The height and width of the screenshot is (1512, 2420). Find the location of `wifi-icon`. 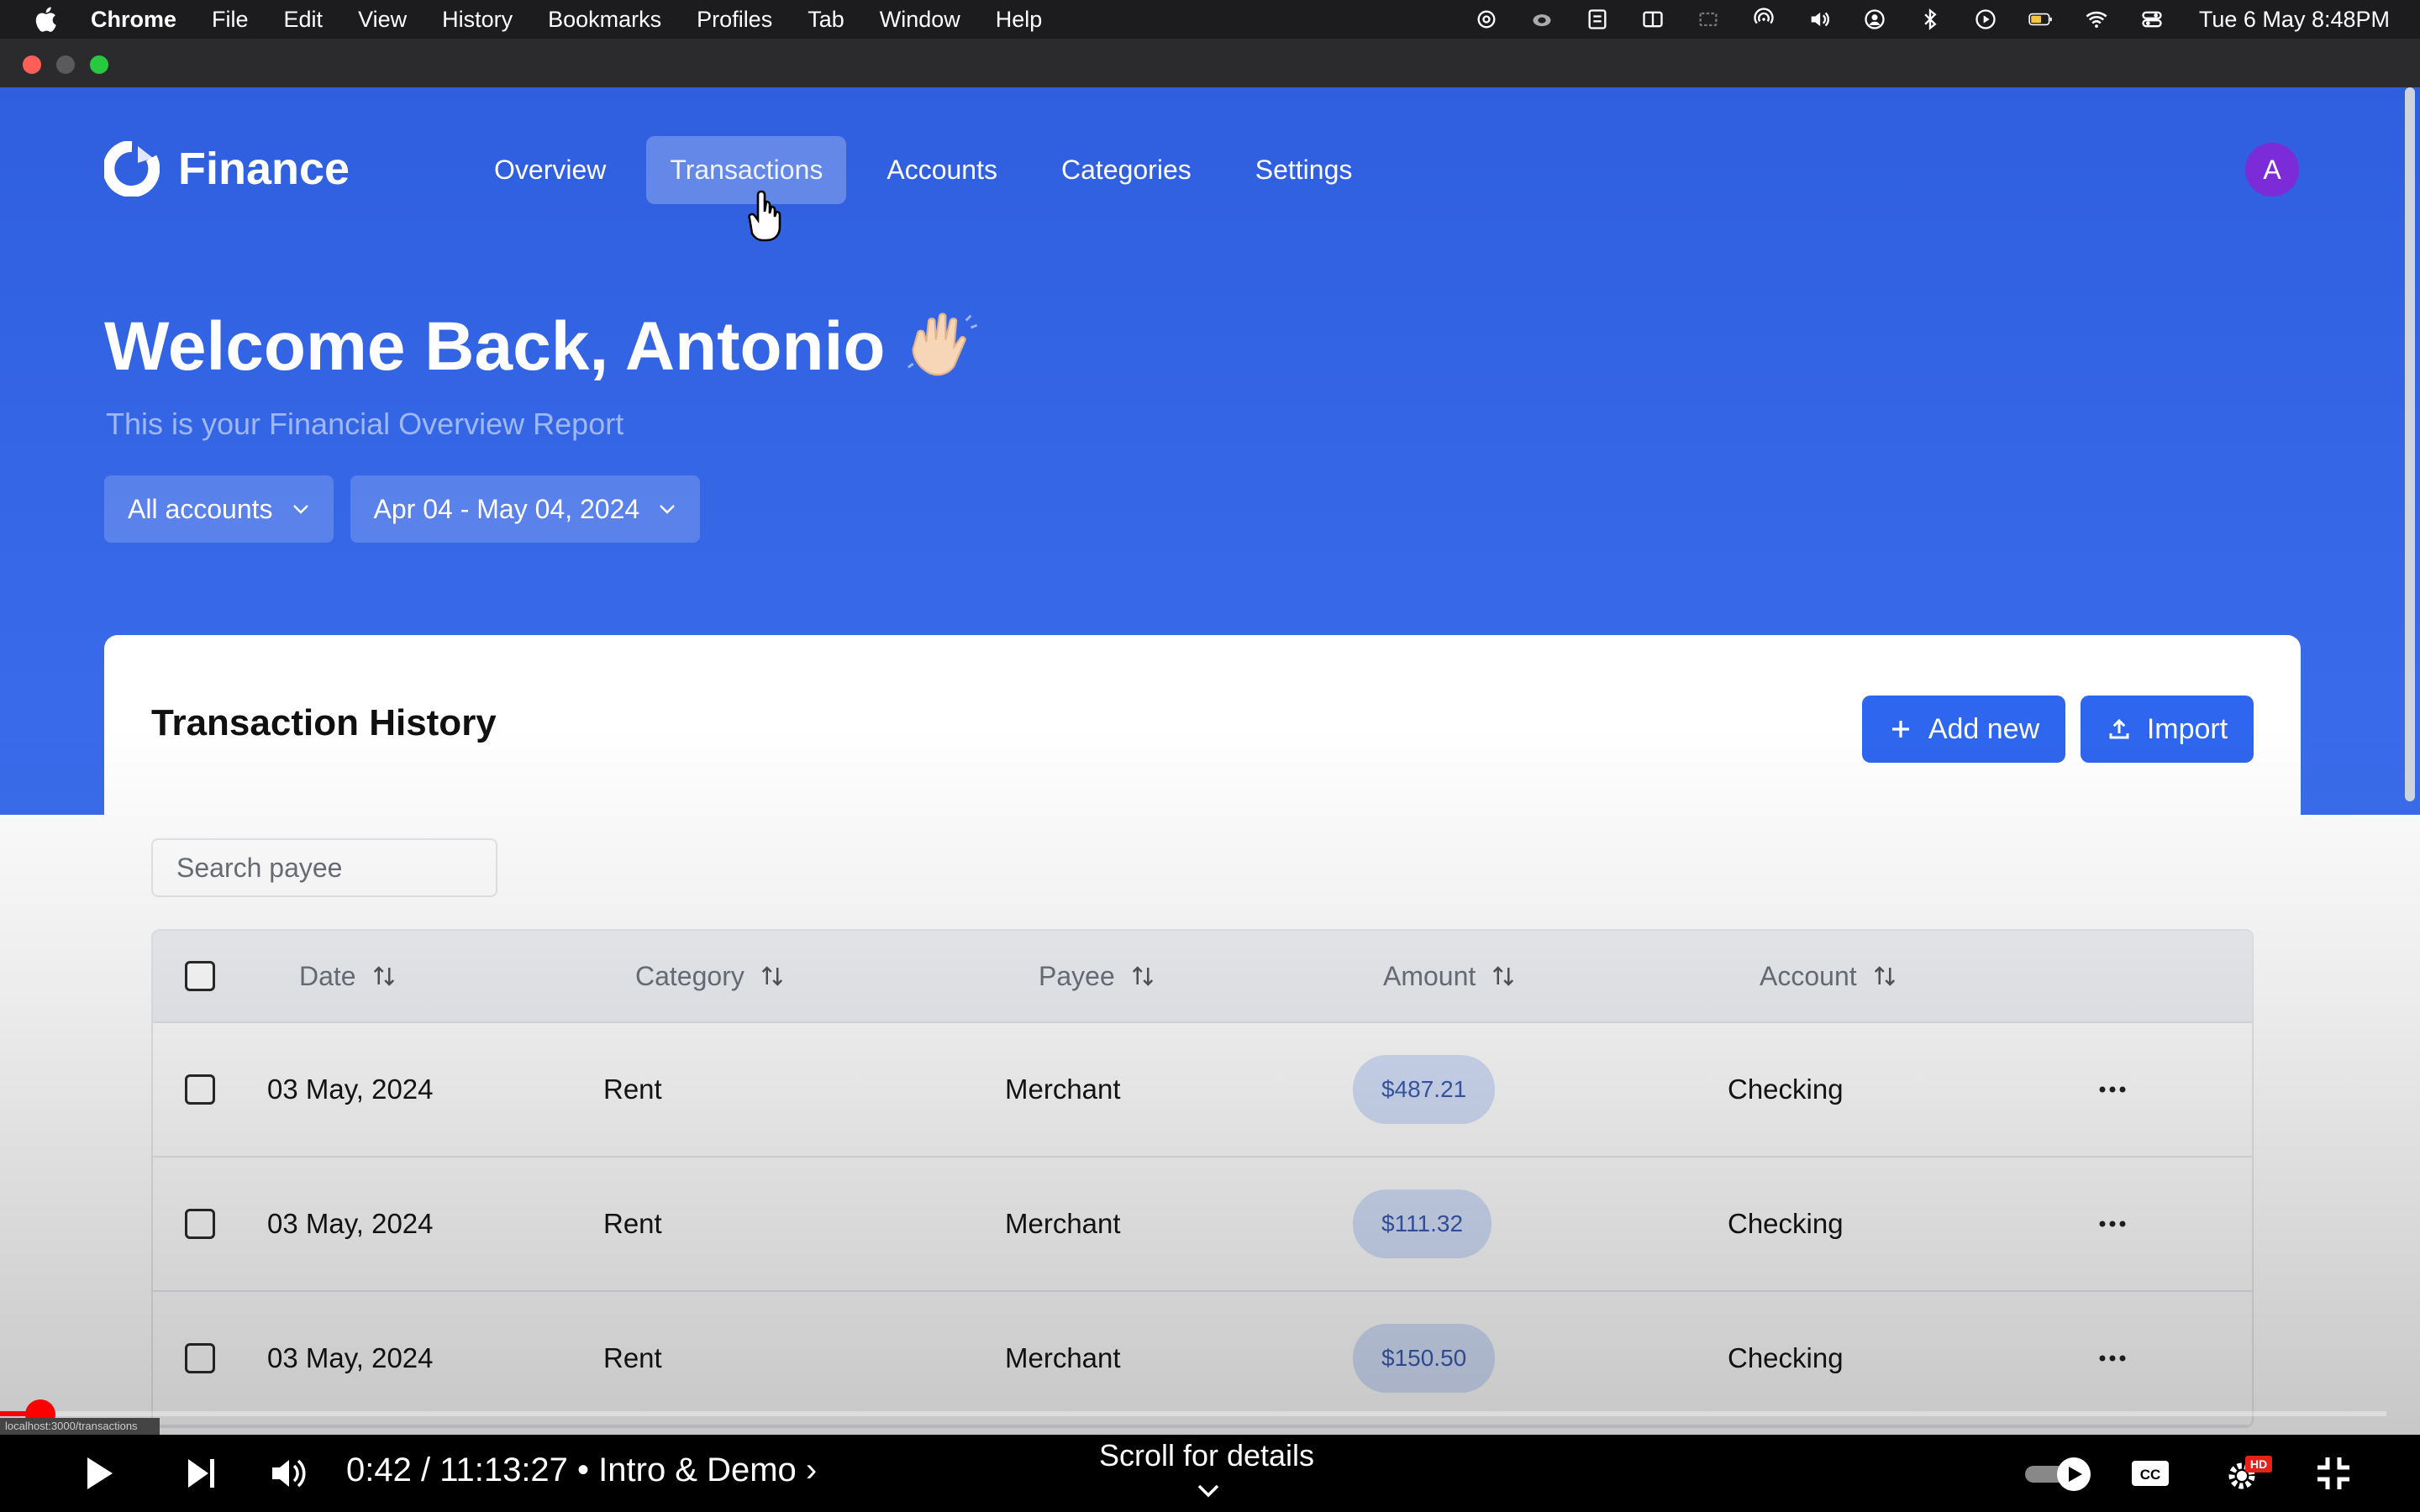

wifi-icon is located at coordinates (2096, 19).